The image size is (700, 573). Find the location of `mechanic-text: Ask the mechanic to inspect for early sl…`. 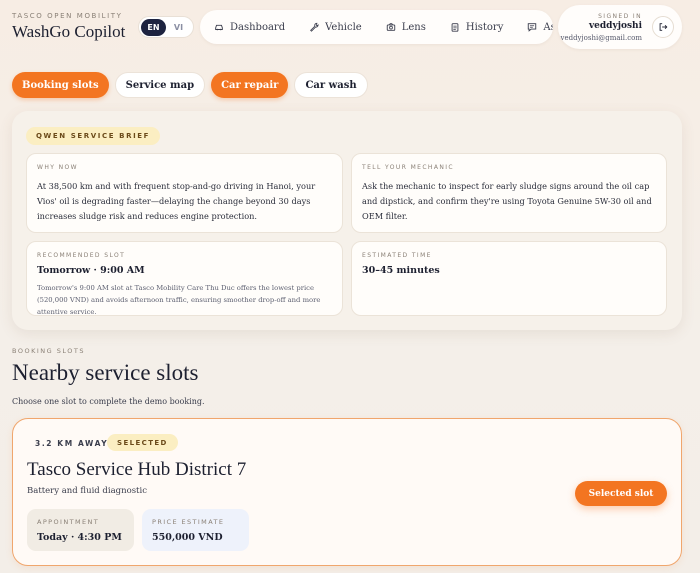

mechanic-text: Ask the mechanic to inspect for early sl… is located at coordinates (507, 201).